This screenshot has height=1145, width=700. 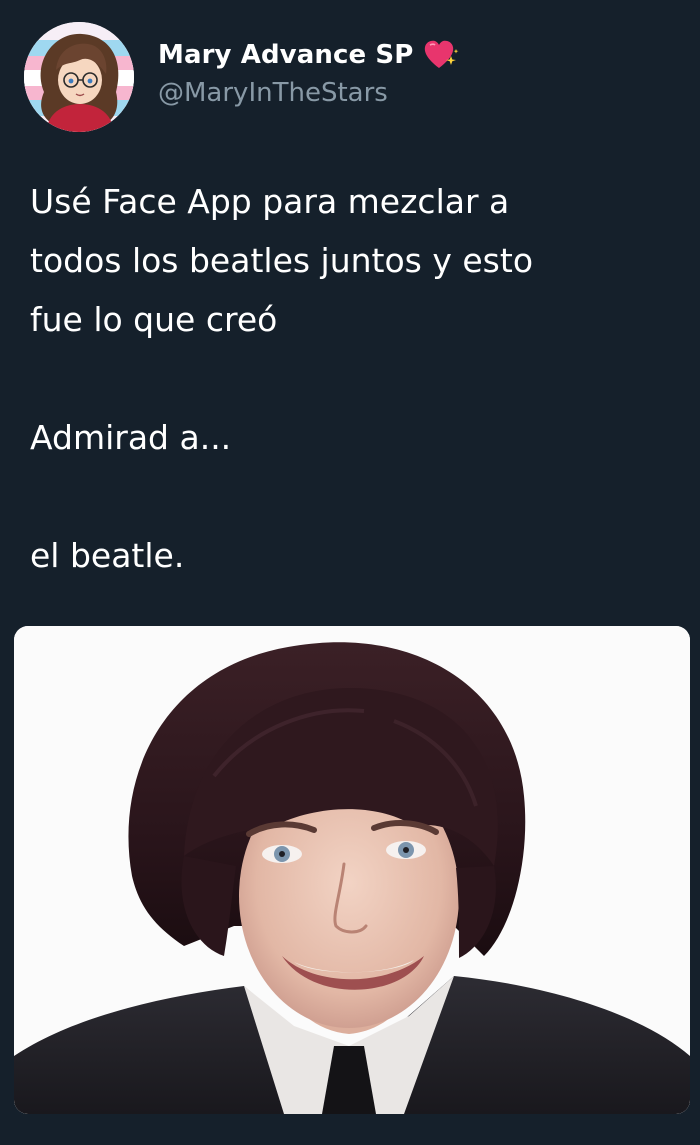 What do you see at coordinates (441, 55) in the screenshot?
I see `sparkling-heart-icon` at bounding box center [441, 55].